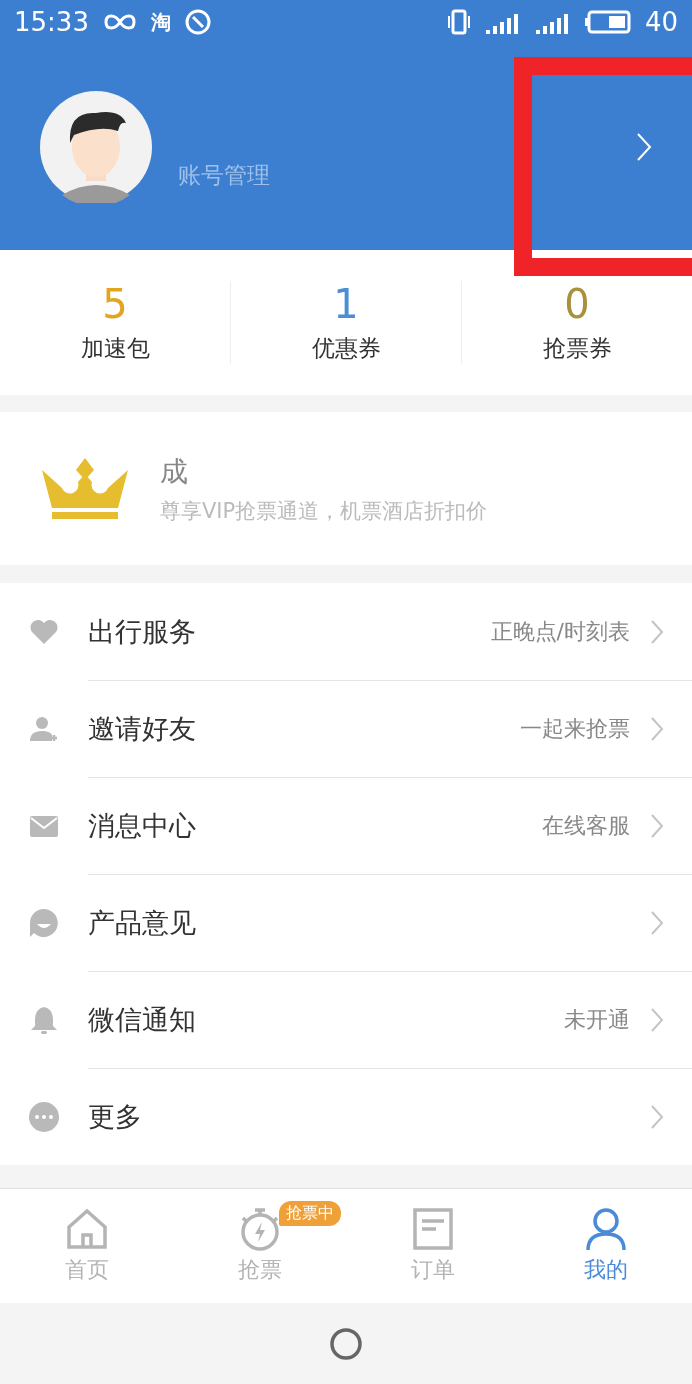 The height and width of the screenshot is (1384, 692). What do you see at coordinates (560, 631) in the screenshot?
I see `menu-item-detail: 正晚点/时刻表` at bounding box center [560, 631].